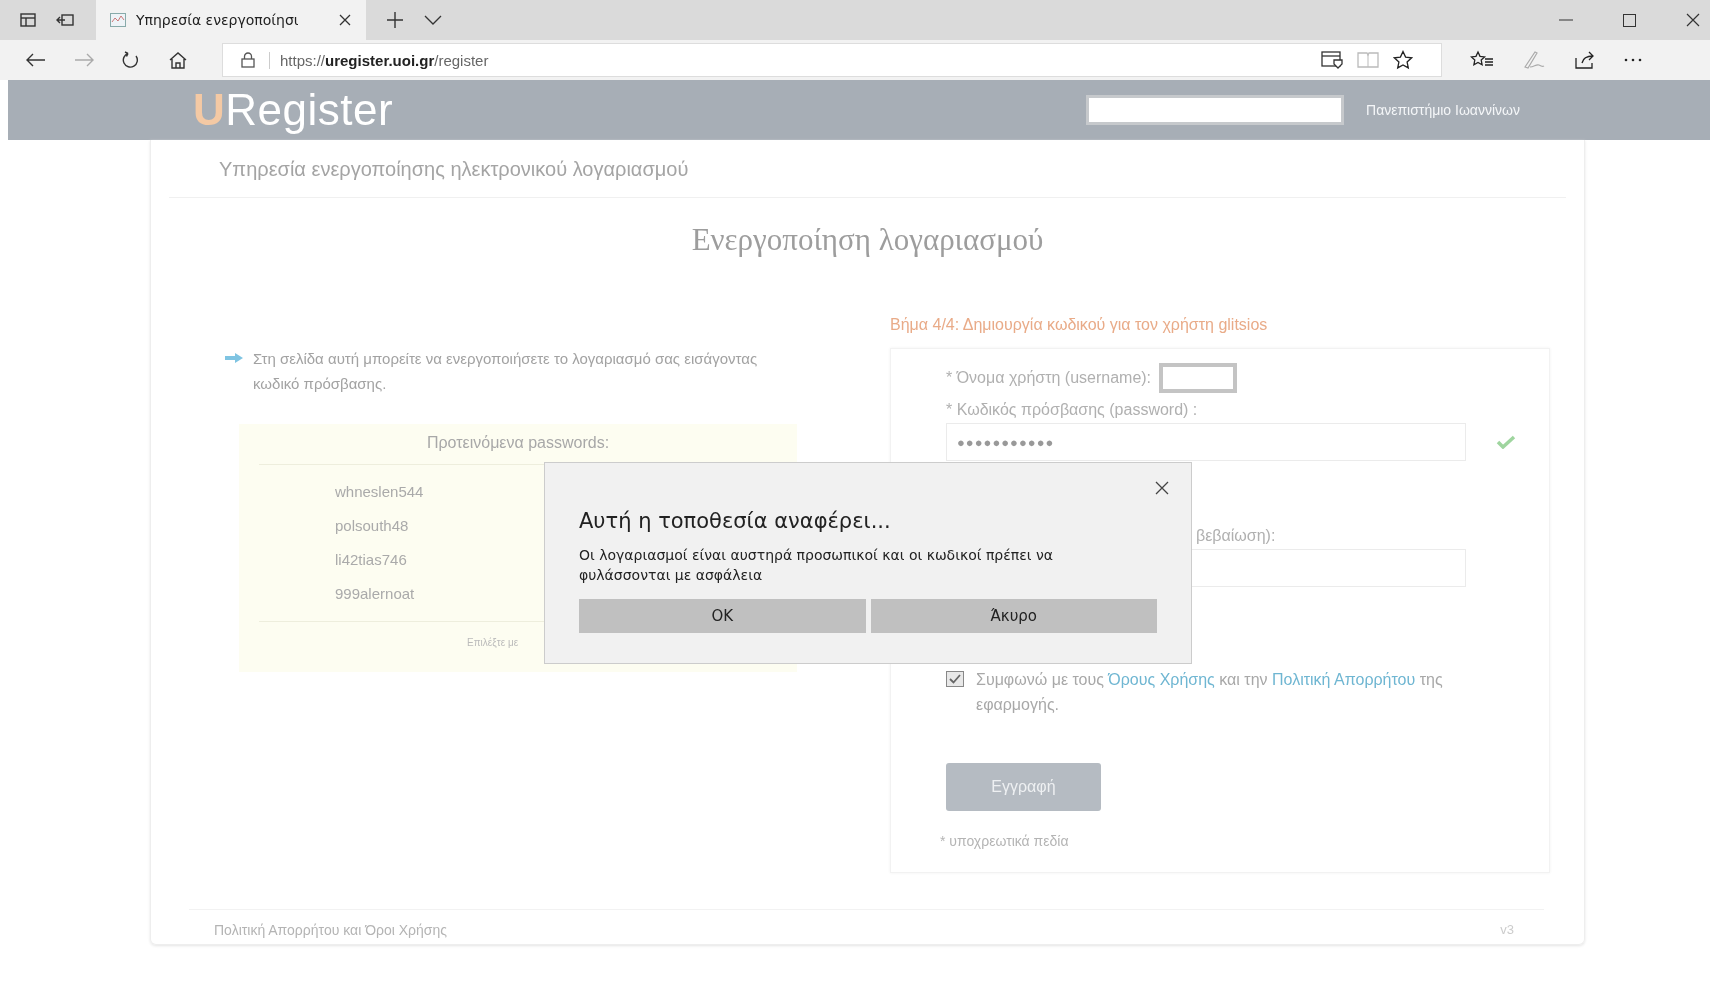  What do you see at coordinates (231, 20) in the screenshot?
I see `browser-tab: Υπηρεσία ενεργοποίησι` at bounding box center [231, 20].